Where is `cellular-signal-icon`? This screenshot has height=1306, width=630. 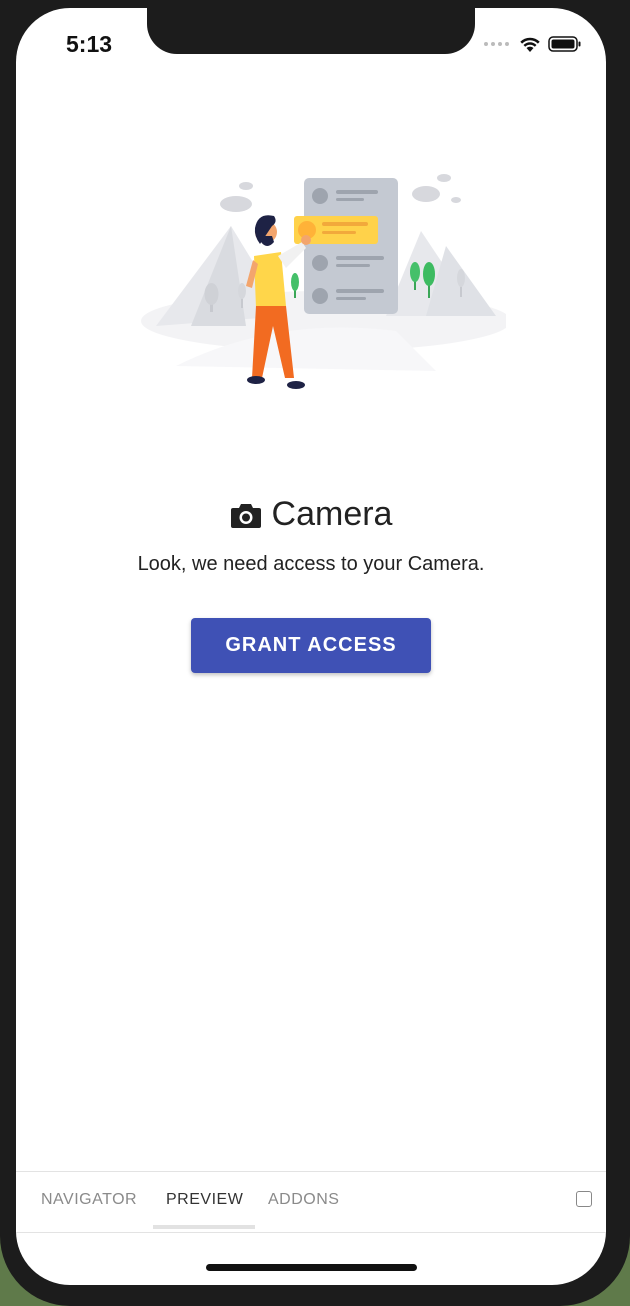
cellular-signal-icon is located at coordinates (496, 44).